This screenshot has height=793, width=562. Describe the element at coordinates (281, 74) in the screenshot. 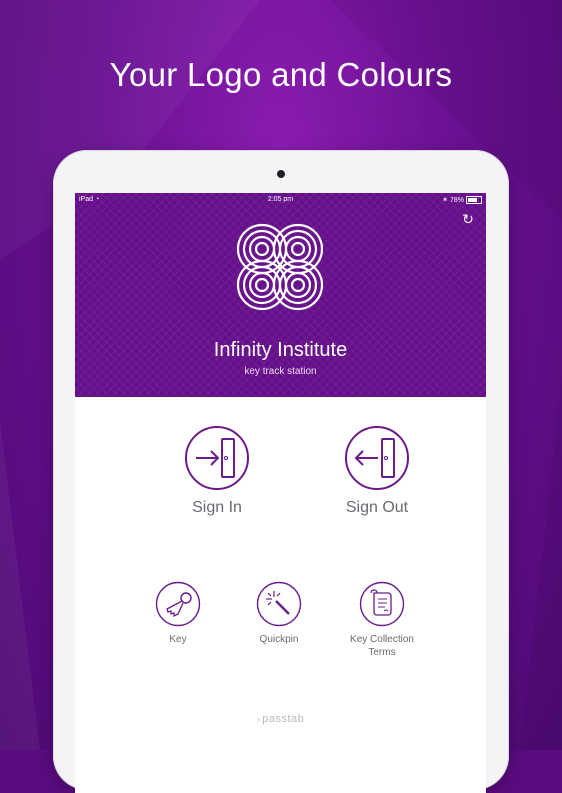

I see `promo-headline: Your Logo and Colours` at that location.